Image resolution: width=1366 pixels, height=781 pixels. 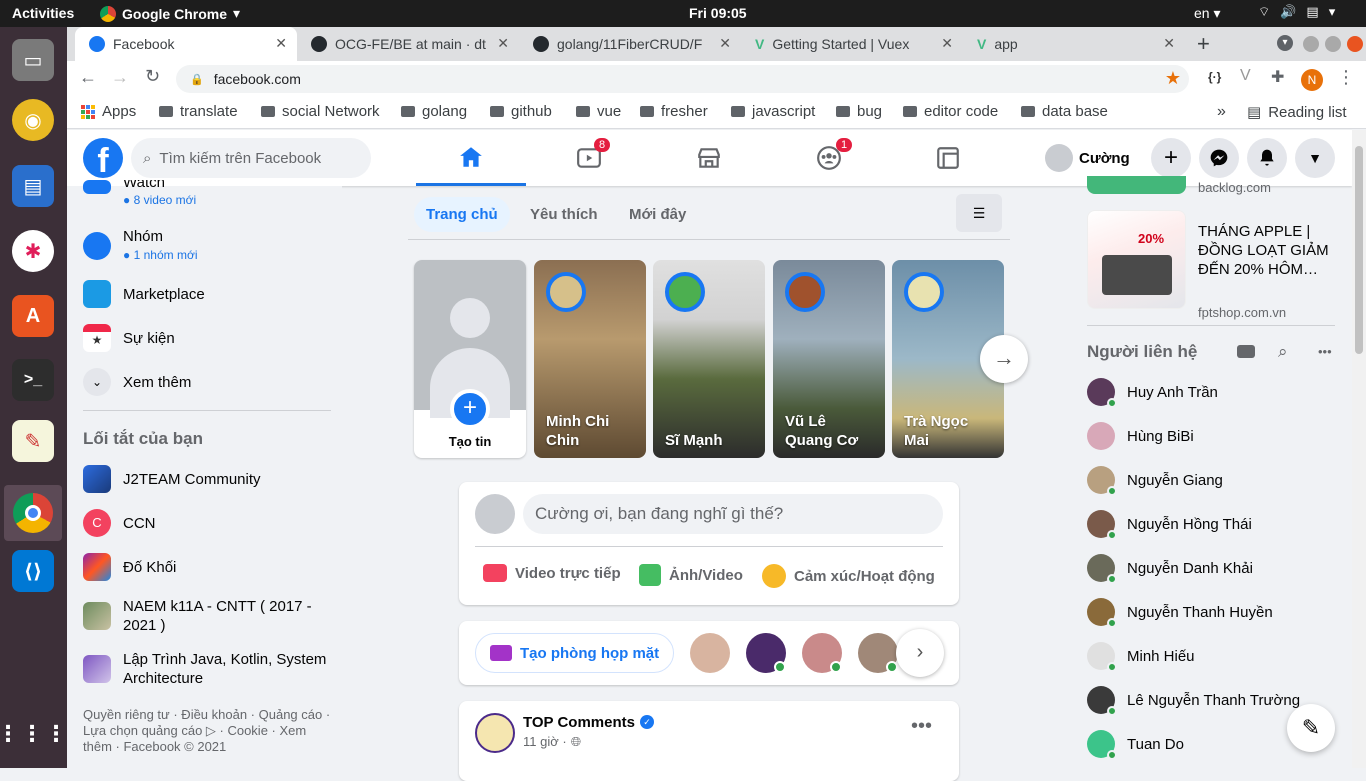 What do you see at coordinates (33, 734) in the screenshot?
I see `show-apps-icon: ⋮⋮⋮` at bounding box center [33, 734].